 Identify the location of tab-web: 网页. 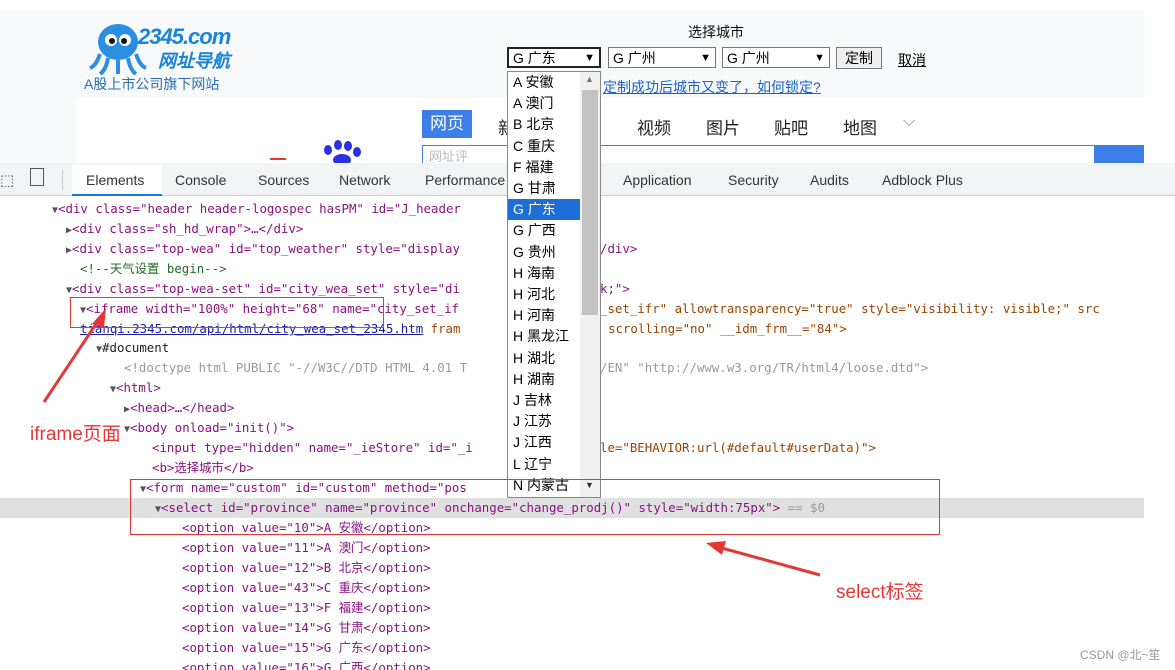
(447, 124).